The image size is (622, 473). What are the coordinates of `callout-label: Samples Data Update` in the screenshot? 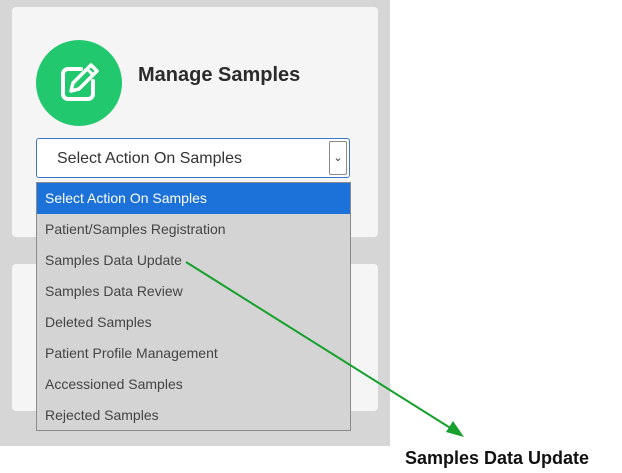 It's located at (497, 458).